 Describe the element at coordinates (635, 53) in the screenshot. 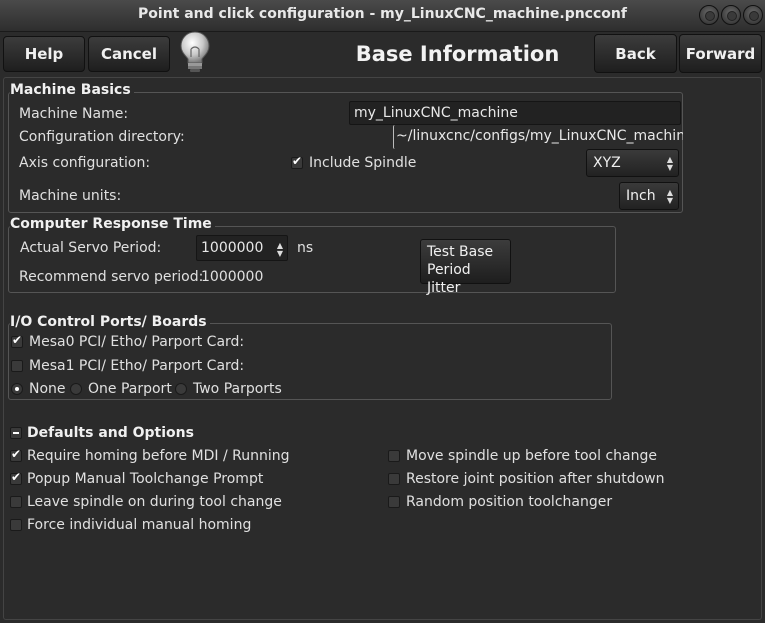

I see `back-button: Back` at that location.